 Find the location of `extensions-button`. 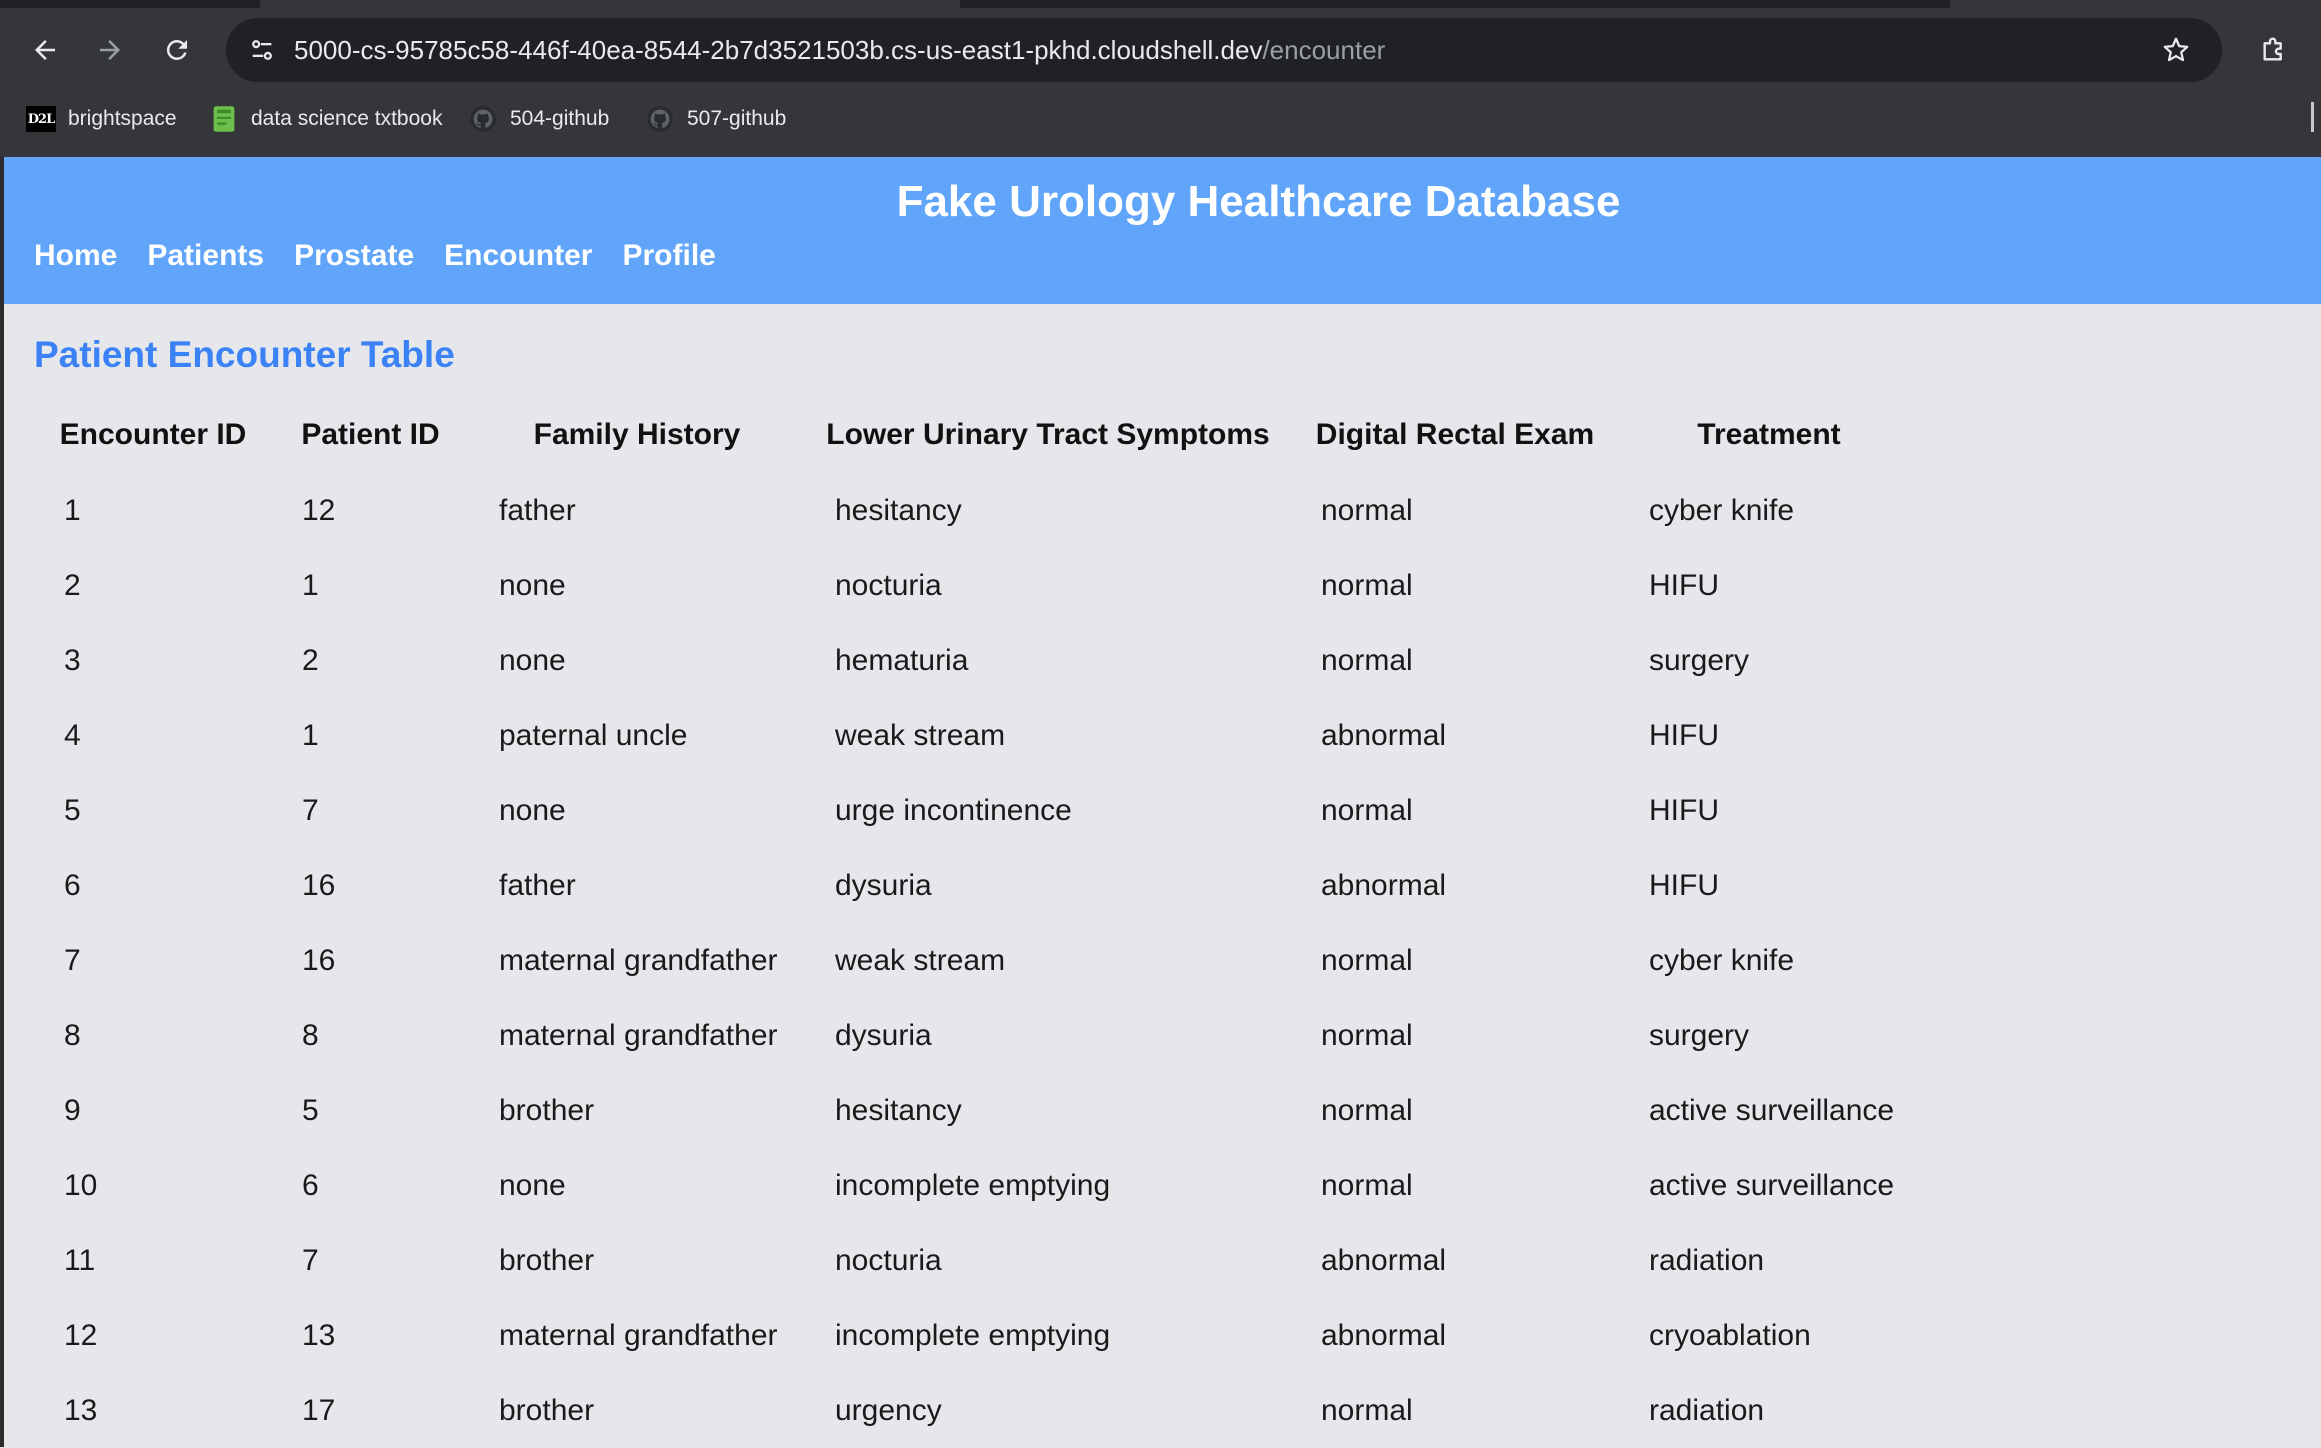

extensions-button is located at coordinates (2274, 50).